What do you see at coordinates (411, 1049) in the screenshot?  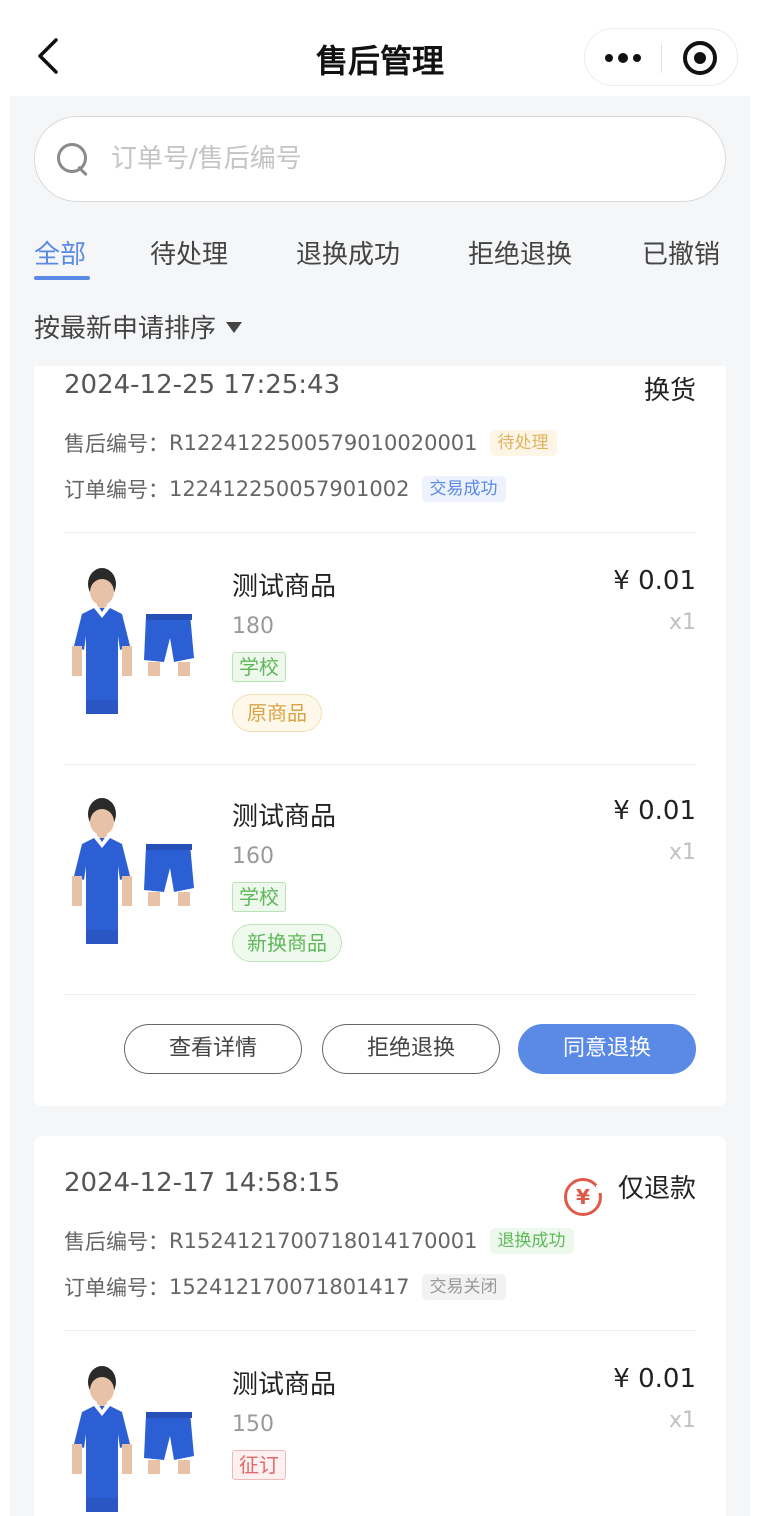 I see `reject-exchange-button: 拒绝退换` at bounding box center [411, 1049].